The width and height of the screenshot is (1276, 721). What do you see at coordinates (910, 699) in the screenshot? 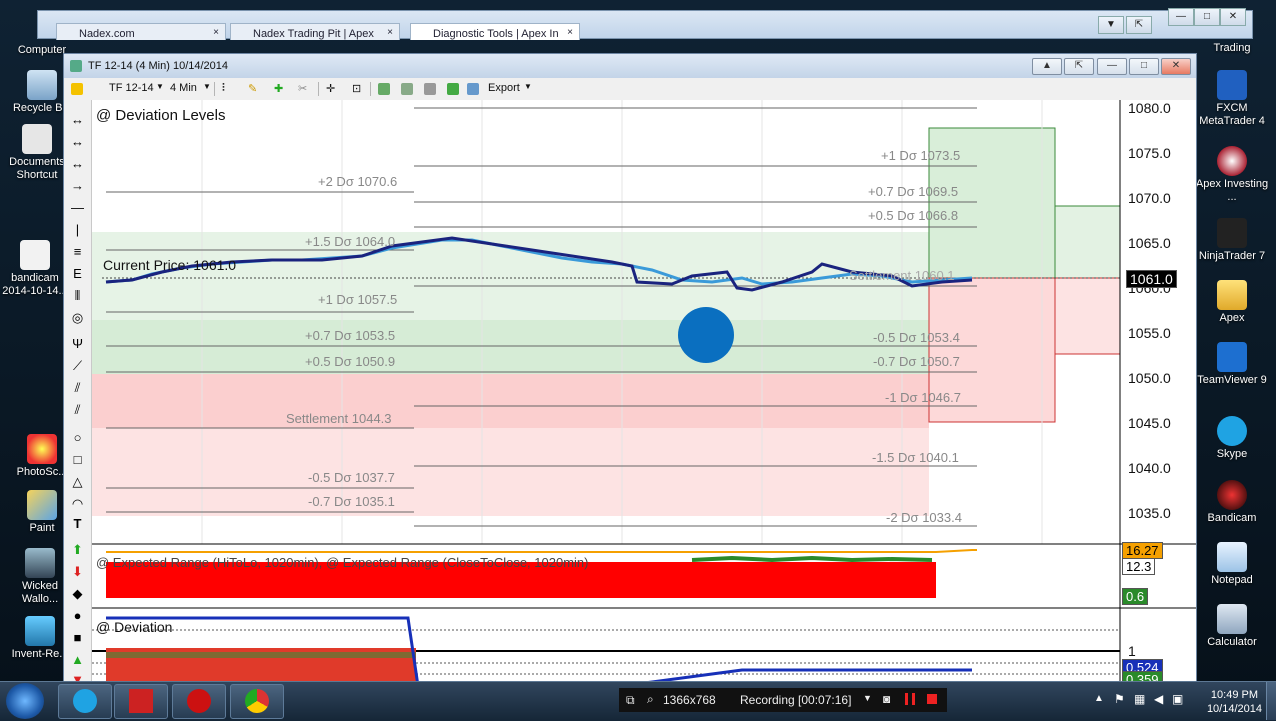
I see `pause-icon` at bounding box center [910, 699].